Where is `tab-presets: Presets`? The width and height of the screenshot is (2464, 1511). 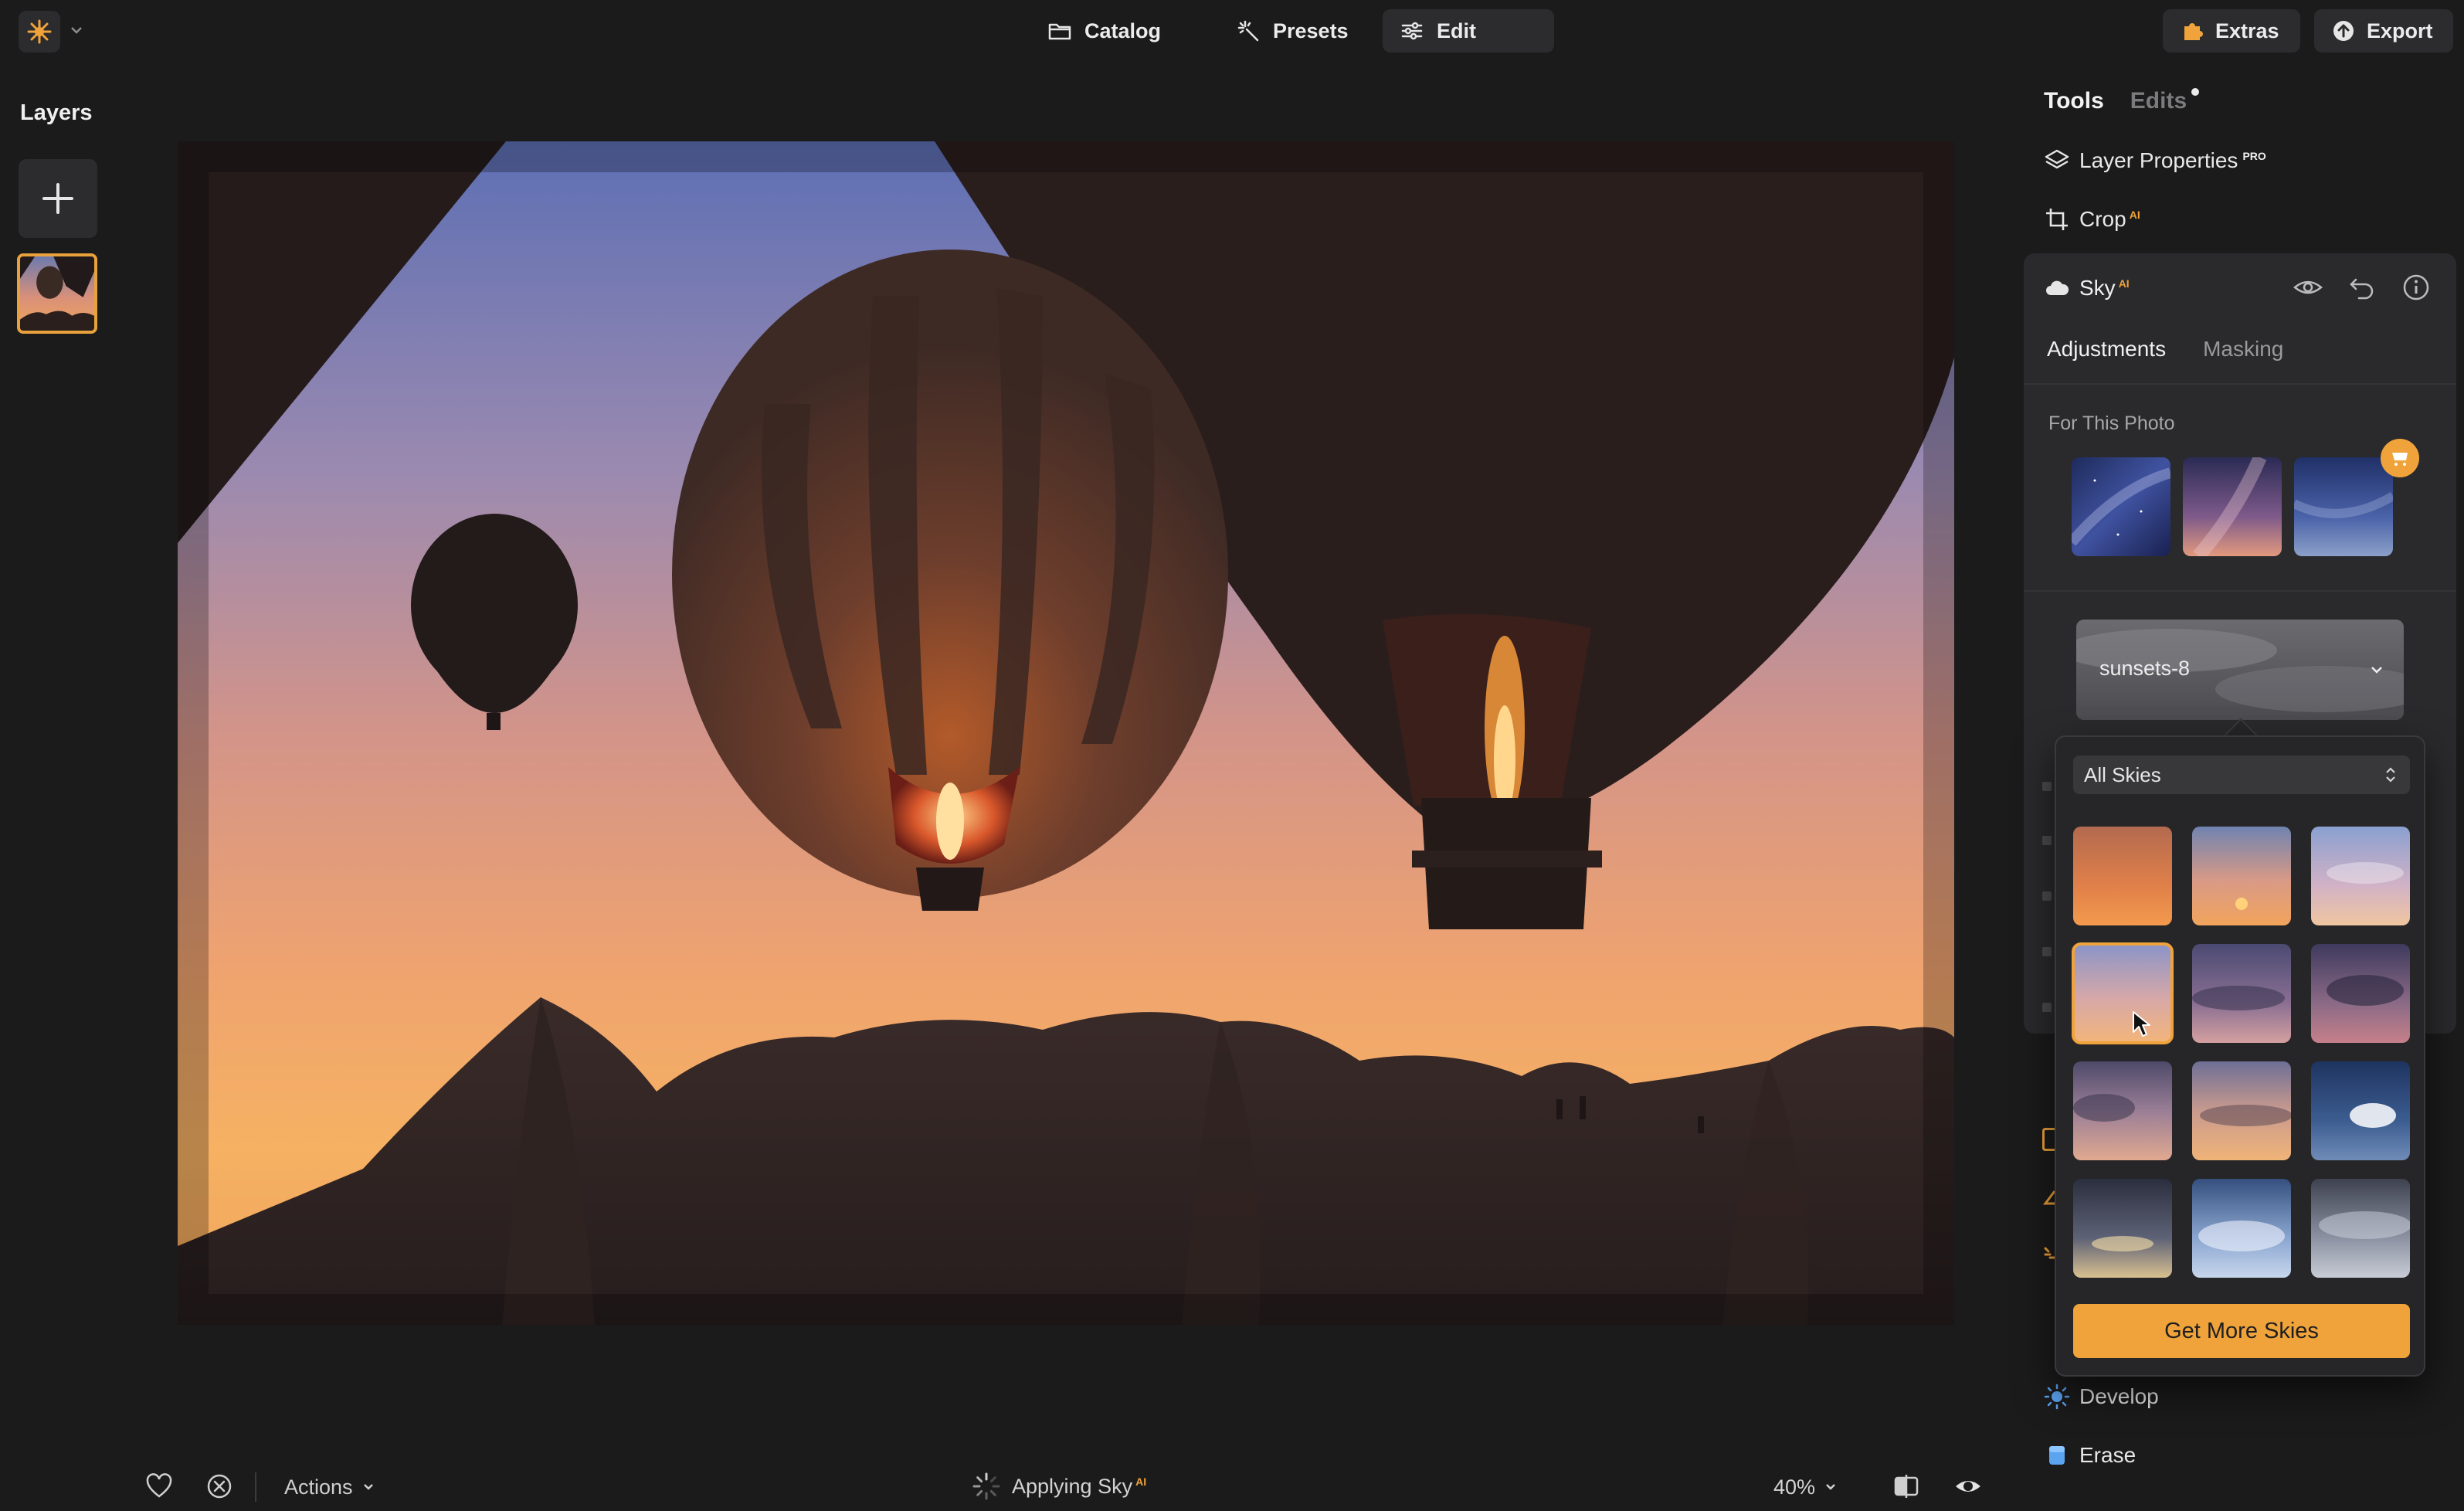 tab-presets: Presets is located at coordinates (1303, 31).